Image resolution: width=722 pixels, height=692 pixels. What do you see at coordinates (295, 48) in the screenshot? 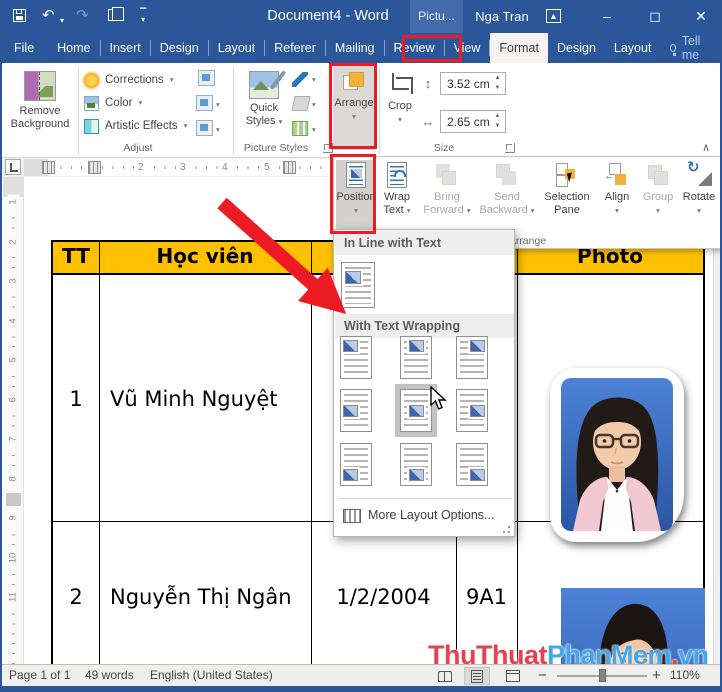
I see `tab-referer: Referer` at bounding box center [295, 48].